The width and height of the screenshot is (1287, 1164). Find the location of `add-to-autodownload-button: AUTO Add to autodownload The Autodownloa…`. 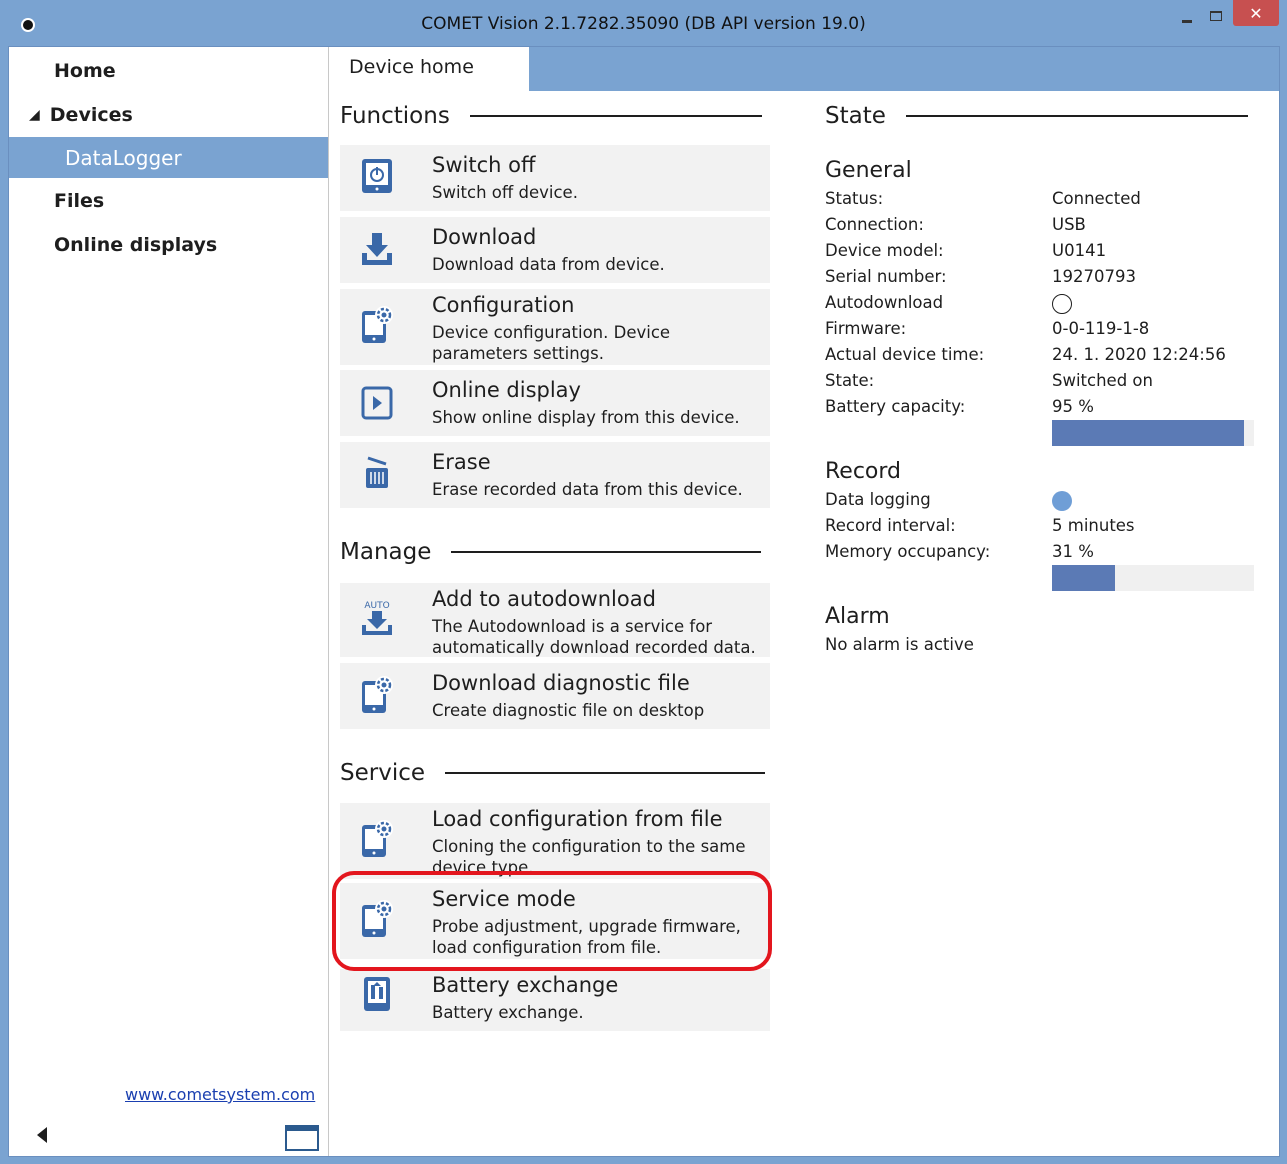

add-to-autodownload-button: AUTO Add to autodownload The Autodownloa… is located at coordinates (555, 620).